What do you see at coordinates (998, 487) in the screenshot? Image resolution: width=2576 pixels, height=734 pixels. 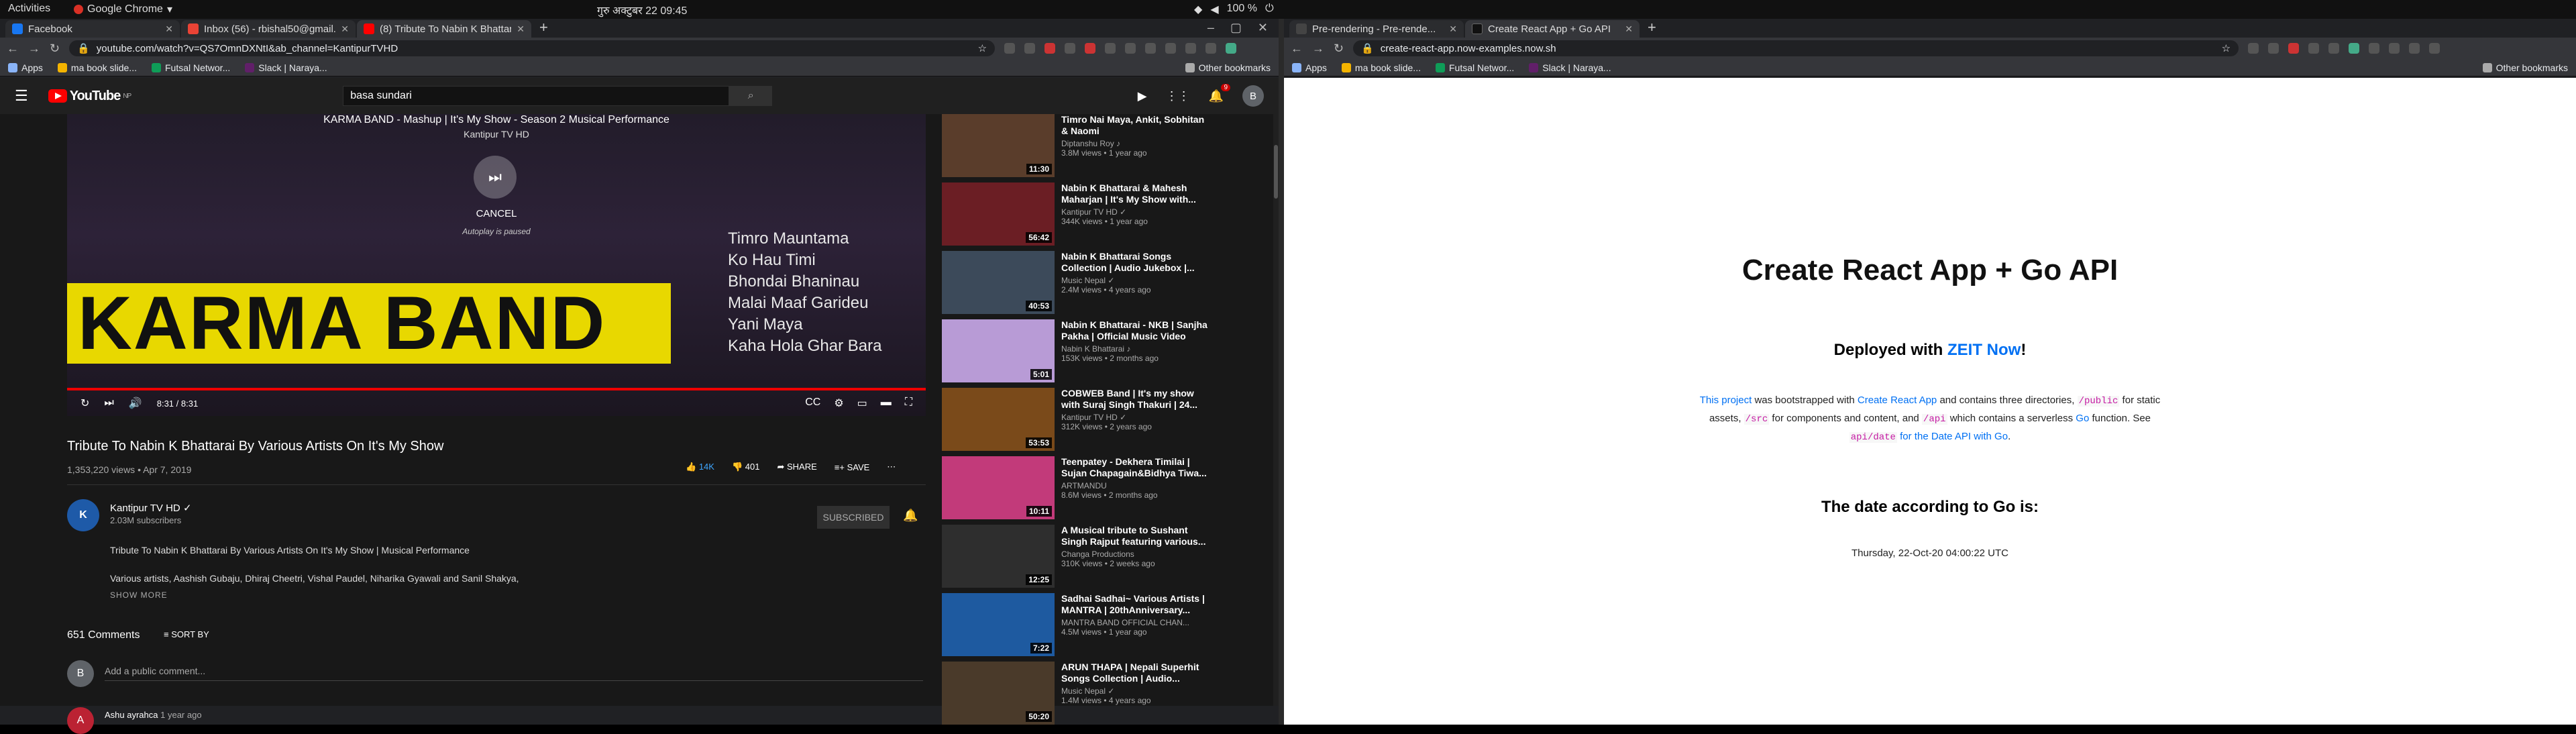 I see `video-thumbnail: 10:11` at bounding box center [998, 487].